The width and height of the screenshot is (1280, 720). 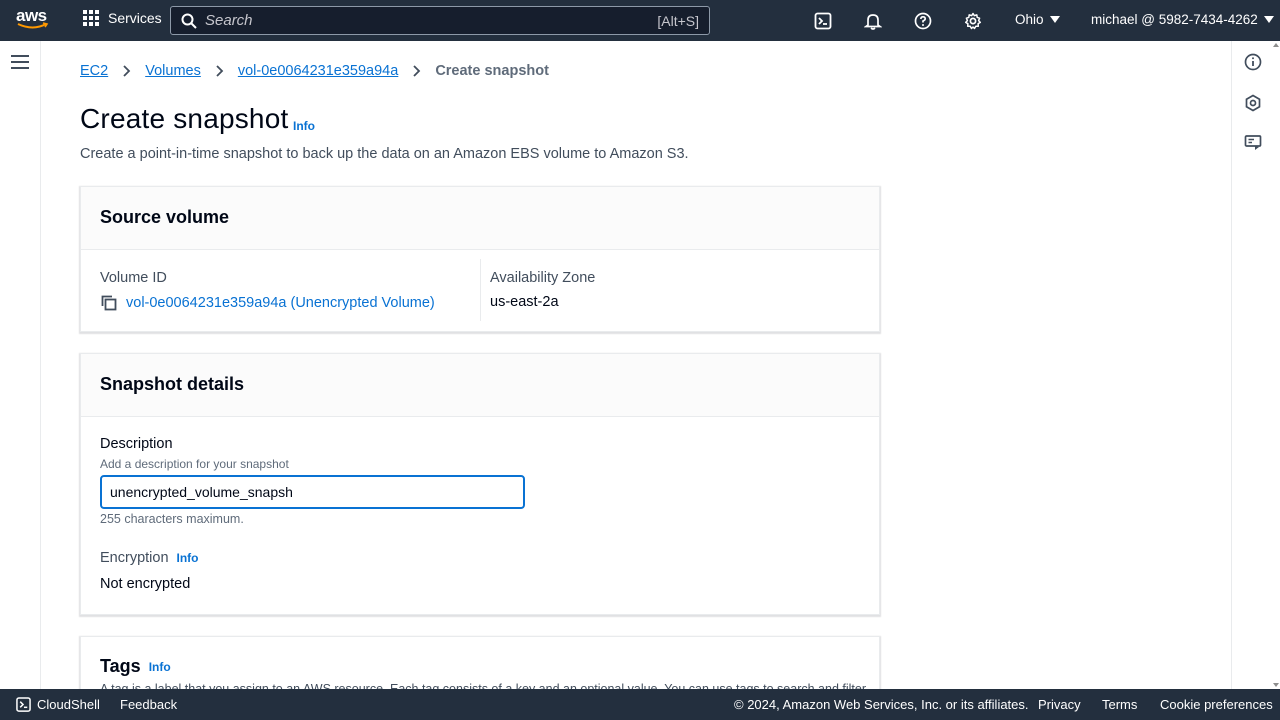 I want to click on source-volume-header: Source volume, so click(x=480, y=218).